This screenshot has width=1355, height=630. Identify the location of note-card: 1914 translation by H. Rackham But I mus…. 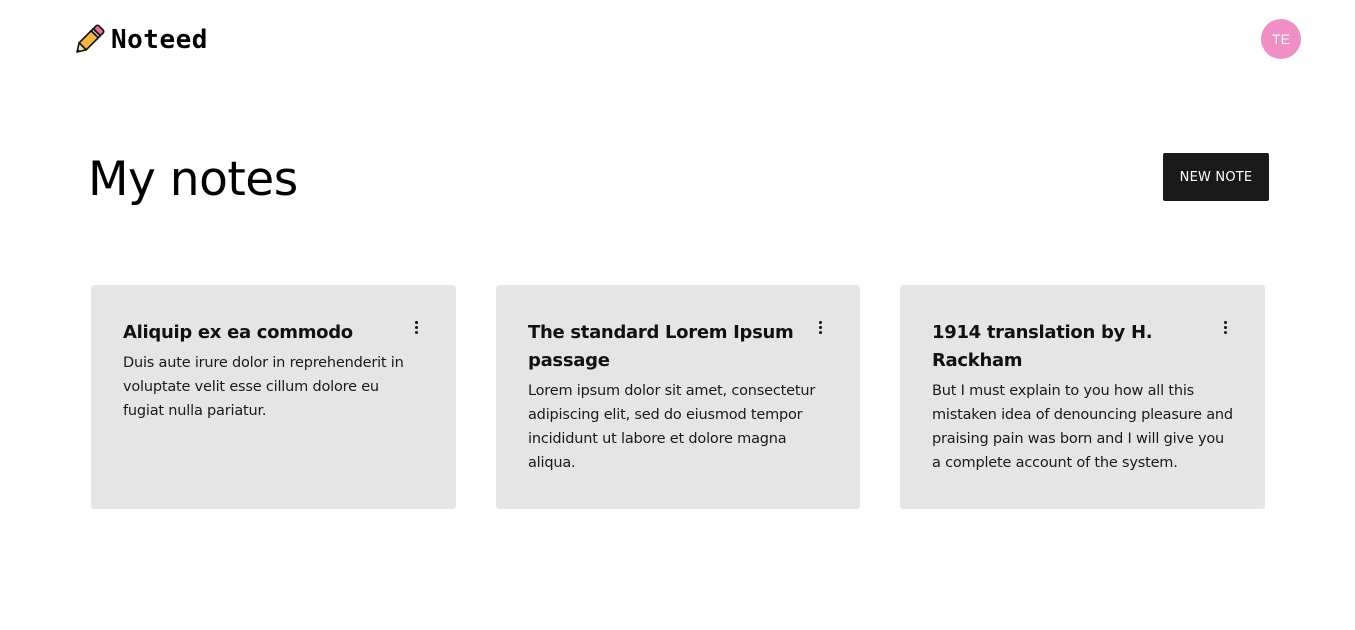
(1082, 397).